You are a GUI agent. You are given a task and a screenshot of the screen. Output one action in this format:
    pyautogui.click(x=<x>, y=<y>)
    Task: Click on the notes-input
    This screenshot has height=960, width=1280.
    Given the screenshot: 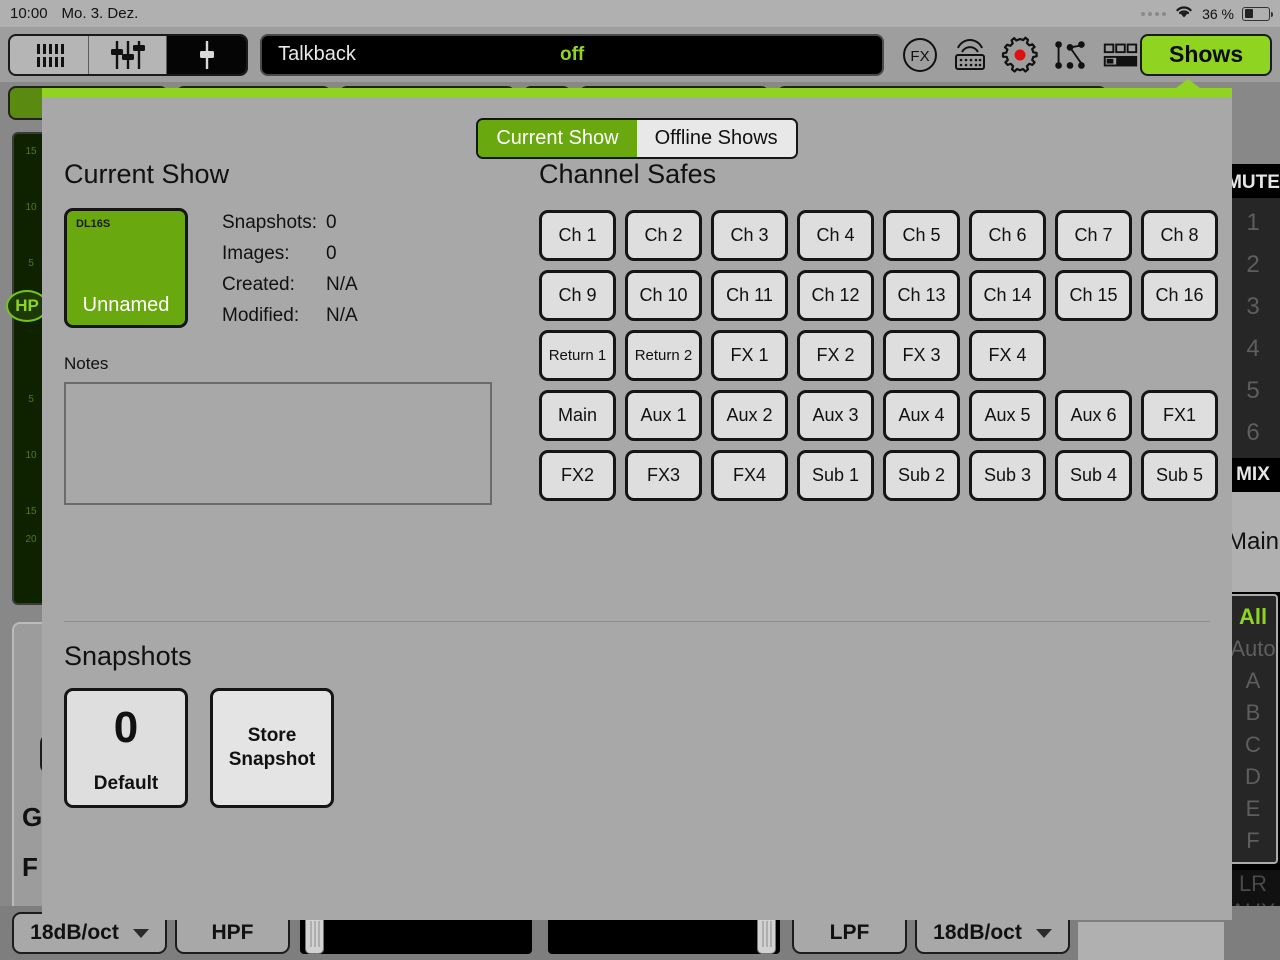 What is the action you would take?
    pyautogui.click(x=278, y=443)
    